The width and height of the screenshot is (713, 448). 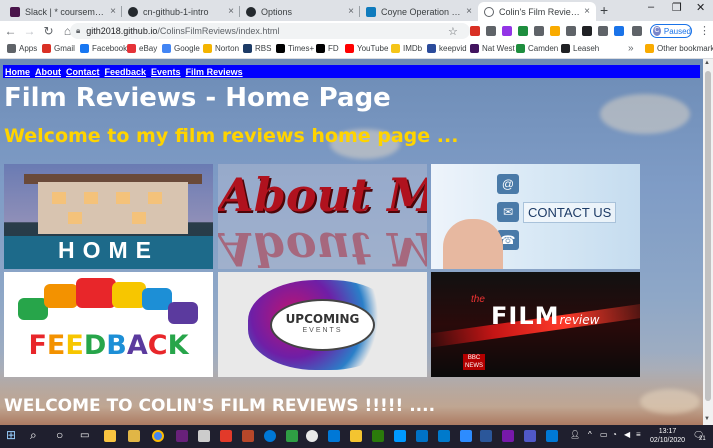 What do you see at coordinates (638, 434) in the screenshot?
I see `language-icon: ≡` at bounding box center [638, 434].